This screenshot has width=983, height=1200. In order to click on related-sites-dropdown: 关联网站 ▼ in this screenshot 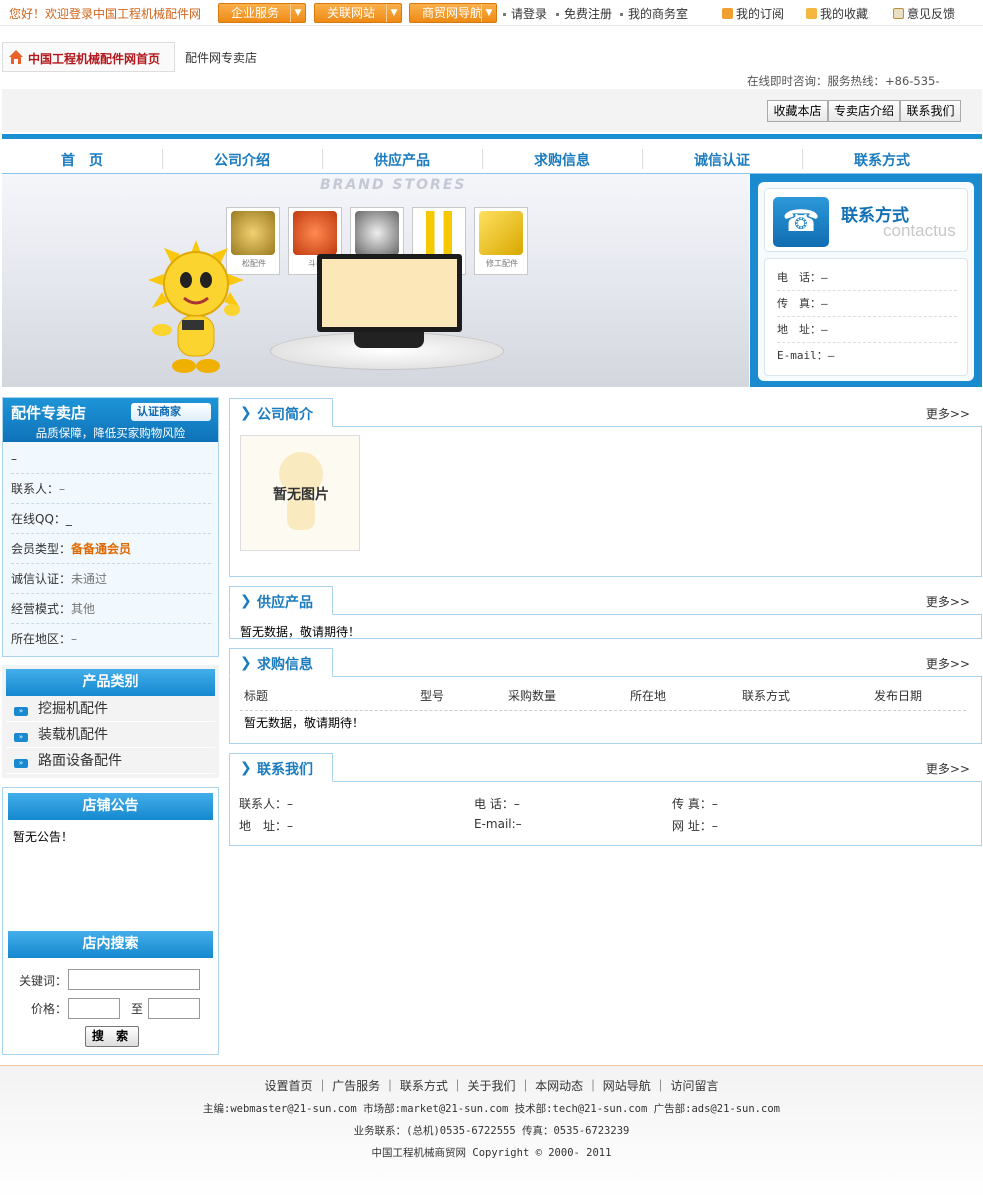, I will do `click(358, 13)`.